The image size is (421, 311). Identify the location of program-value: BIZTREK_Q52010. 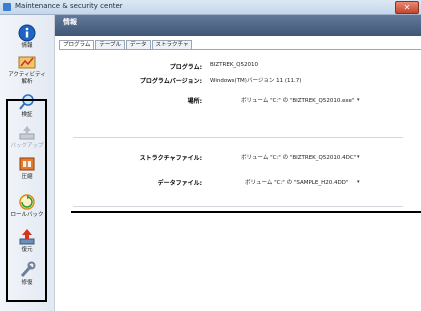
(234, 65).